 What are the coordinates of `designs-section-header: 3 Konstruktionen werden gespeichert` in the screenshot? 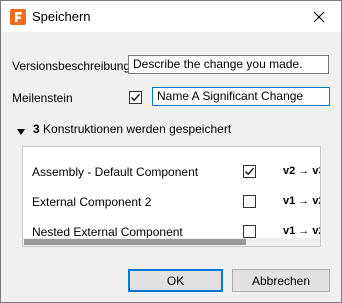 It's located at (132, 129).